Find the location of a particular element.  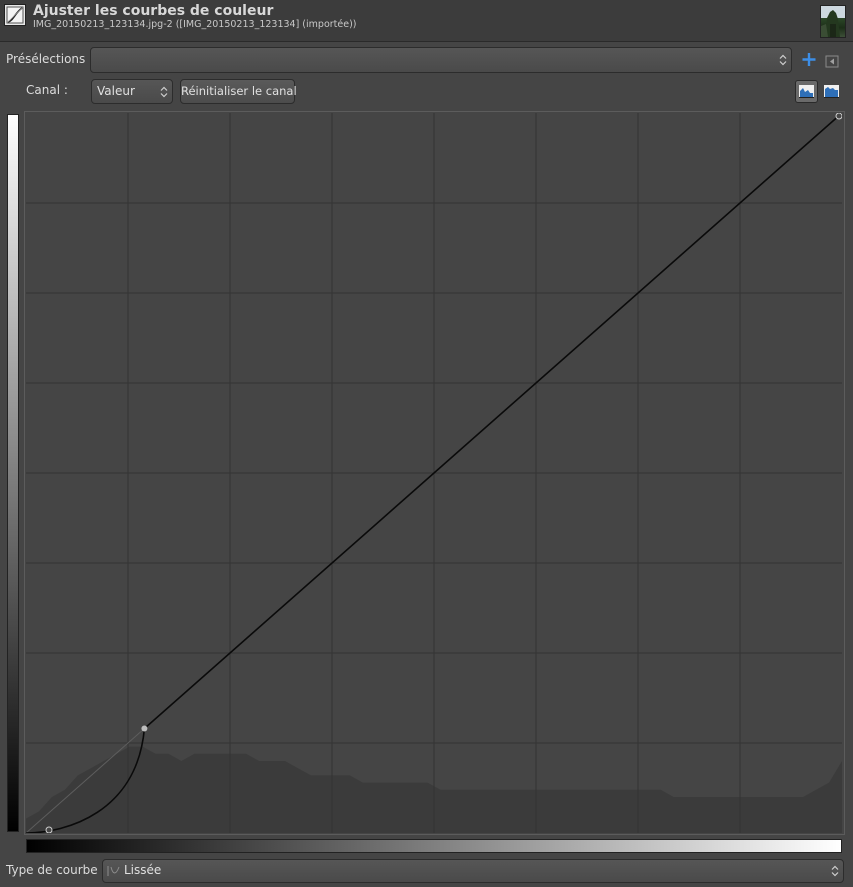

image-thumbnail is located at coordinates (833, 21).